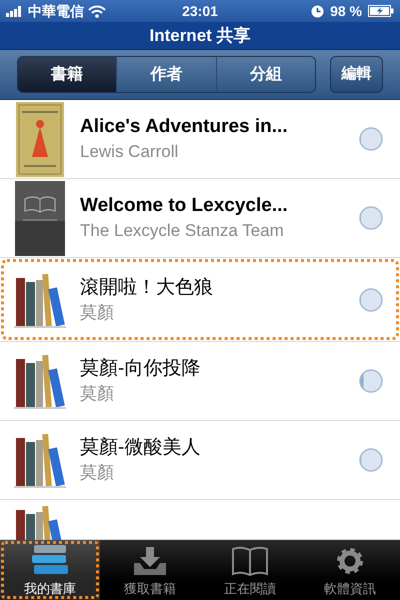  What do you see at coordinates (350, 570) in the screenshot?
I see `tab-bar-item: 軟體資訊` at bounding box center [350, 570].